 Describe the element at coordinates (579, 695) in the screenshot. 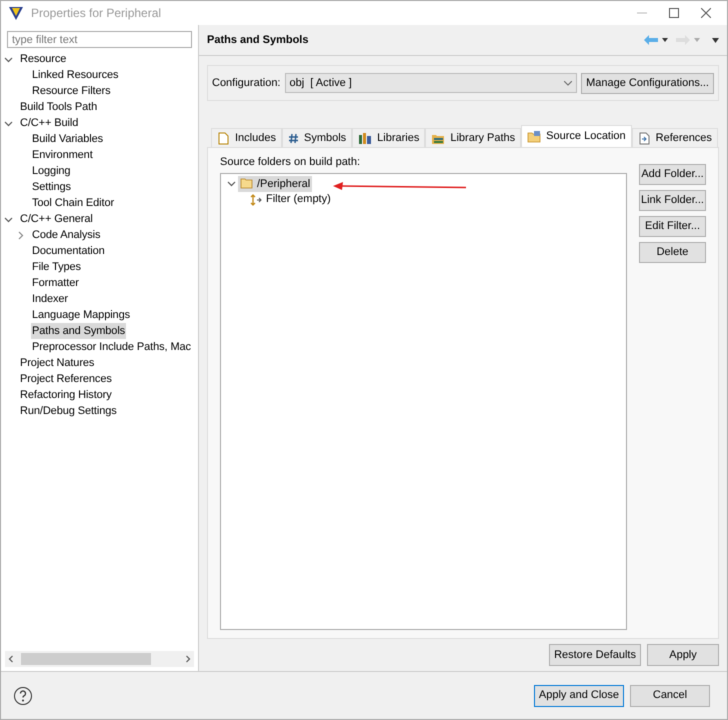

I see `dialog-button: Apply and Close` at that location.